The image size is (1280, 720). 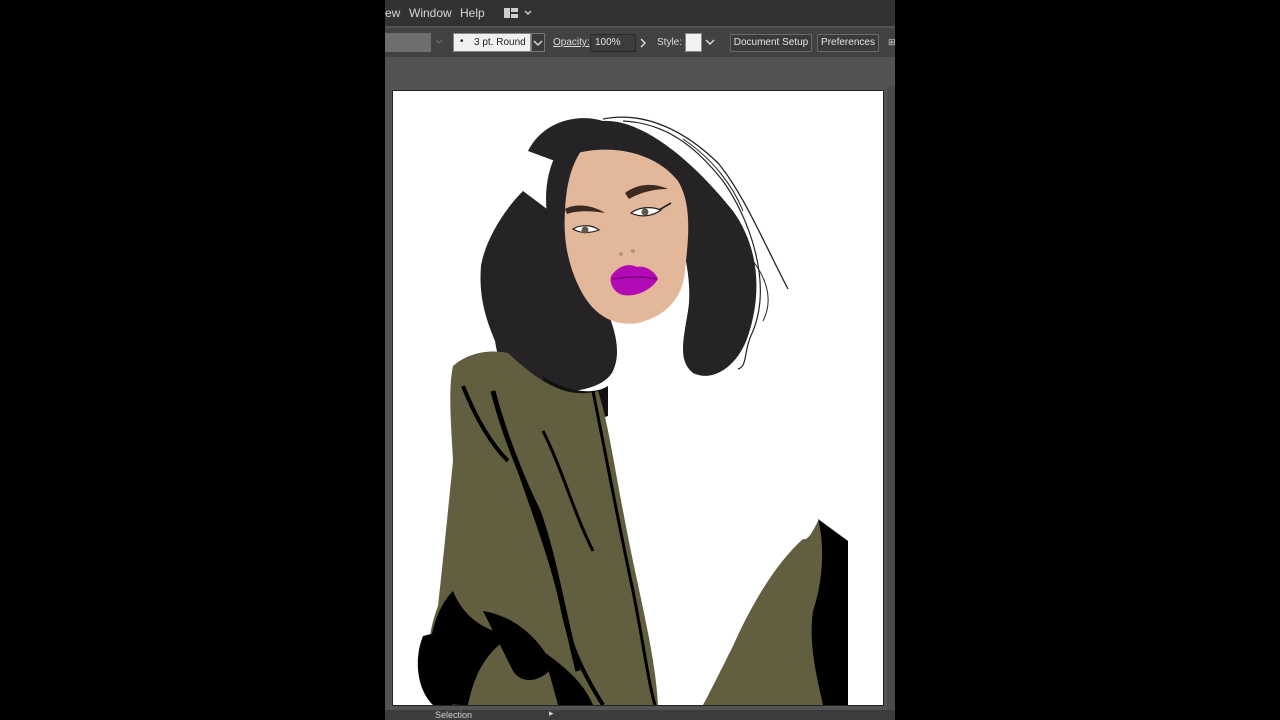 I want to click on brush-definition-dropdown: • 3 pt. Round, so click(x=492, y=42).